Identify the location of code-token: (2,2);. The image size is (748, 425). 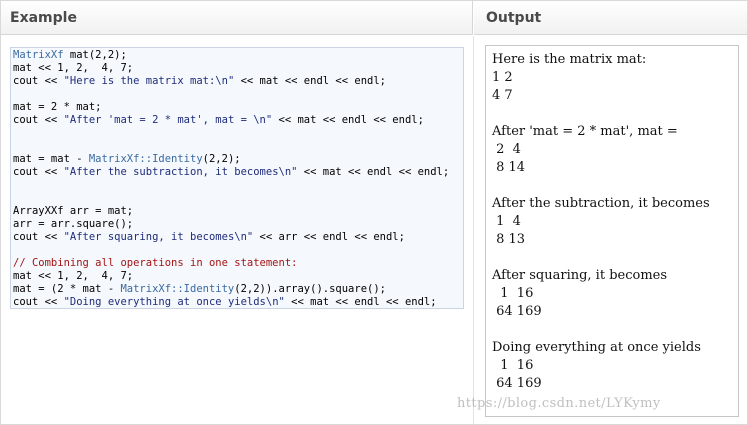
(221, 159).